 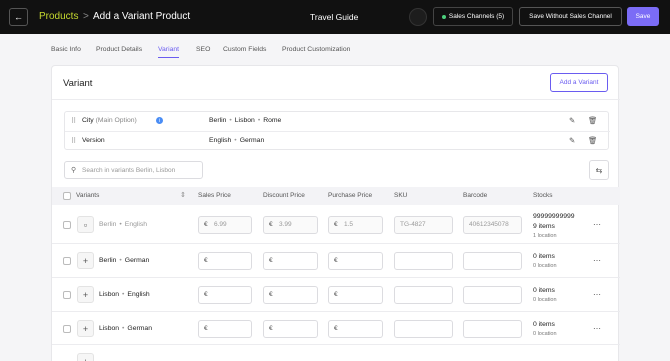 I want to click on tab-product-details: Product Details, so click(x=119, y=51).